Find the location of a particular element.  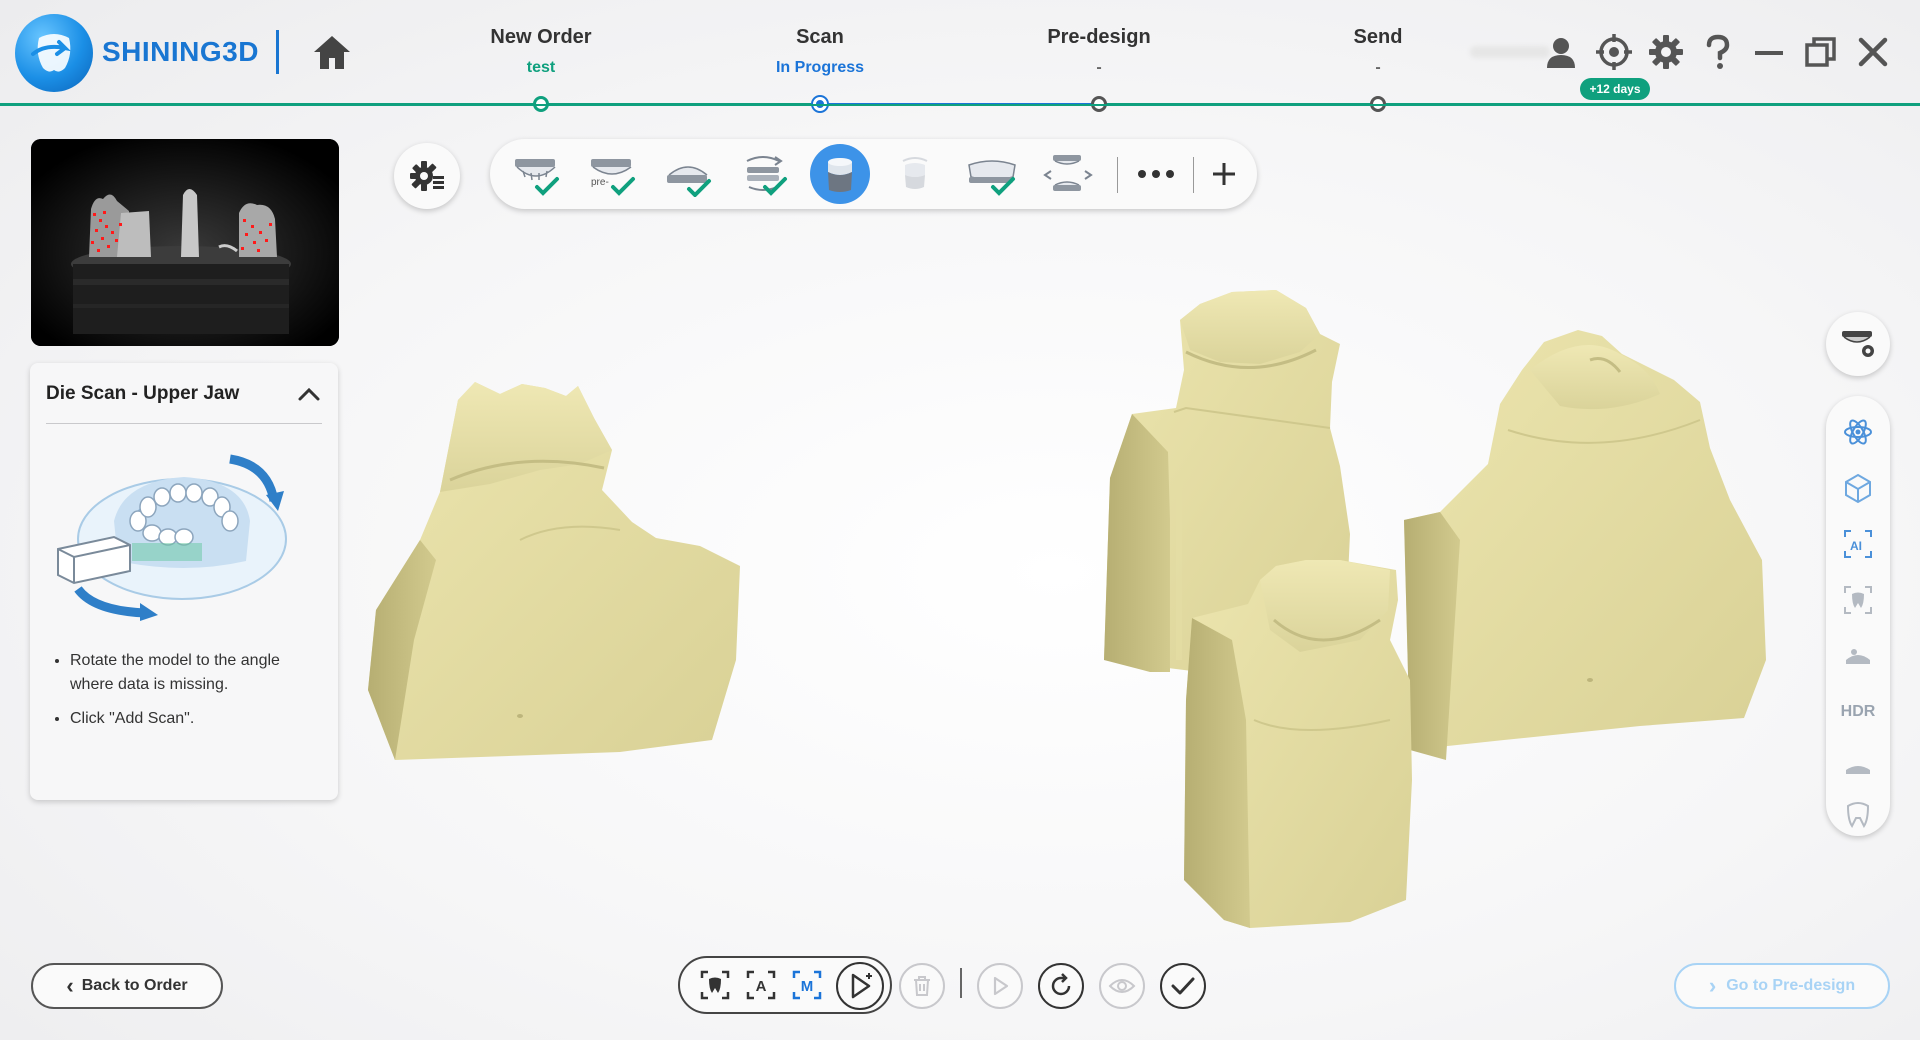

toolbar-bite is located at coordinates (764, 174).